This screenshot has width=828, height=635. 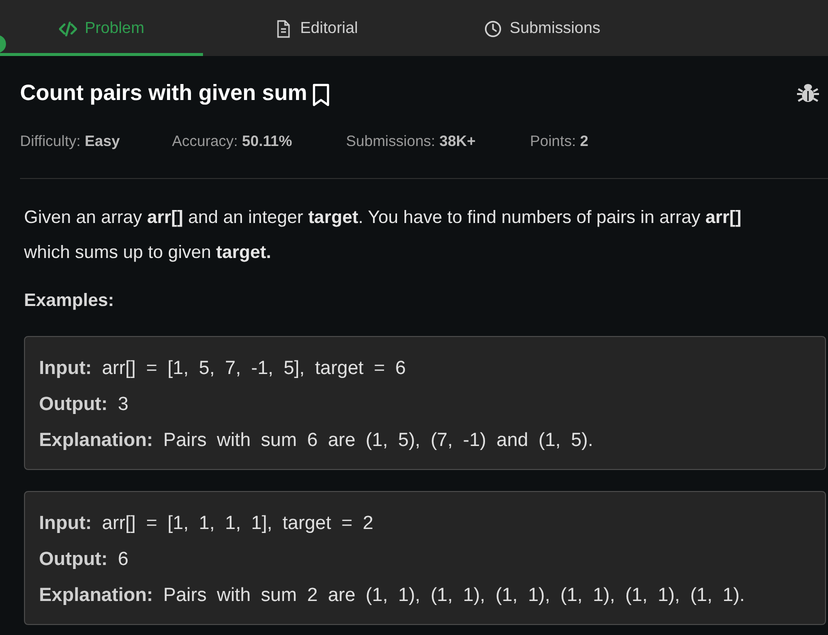 What do you see at coordinates (411, 142) in the screenshot?
I see `meta-item: Submissions: 38K+` at bounding box center [411, 142].